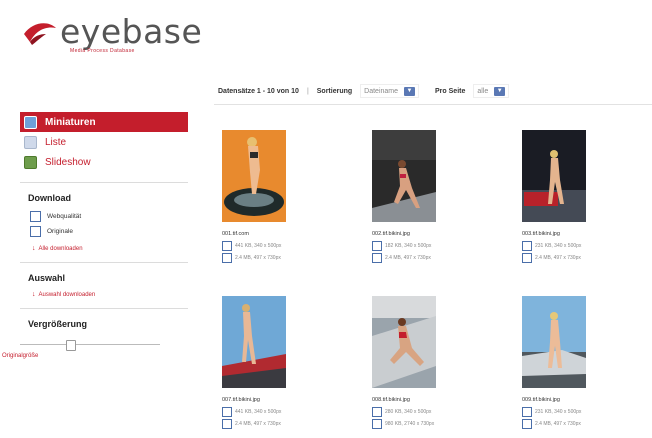  Describe the element at coordinates (541, 234) in the screenshot. I see `image-caption: 003.tif.bikini.jpg` at that location.